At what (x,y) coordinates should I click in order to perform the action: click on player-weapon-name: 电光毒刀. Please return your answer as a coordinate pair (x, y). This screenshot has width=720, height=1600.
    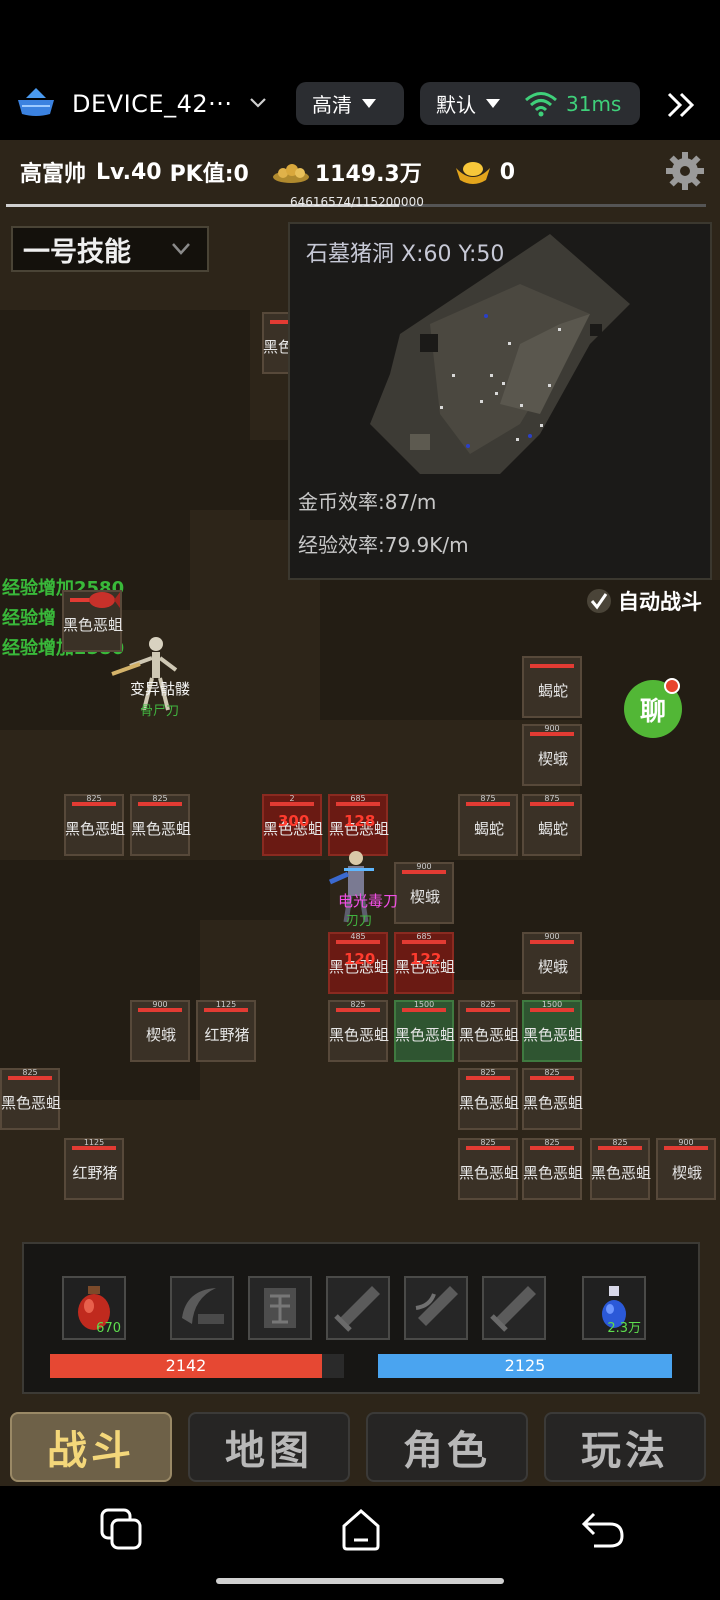
    Looking at the image, I should click on (368, 901).